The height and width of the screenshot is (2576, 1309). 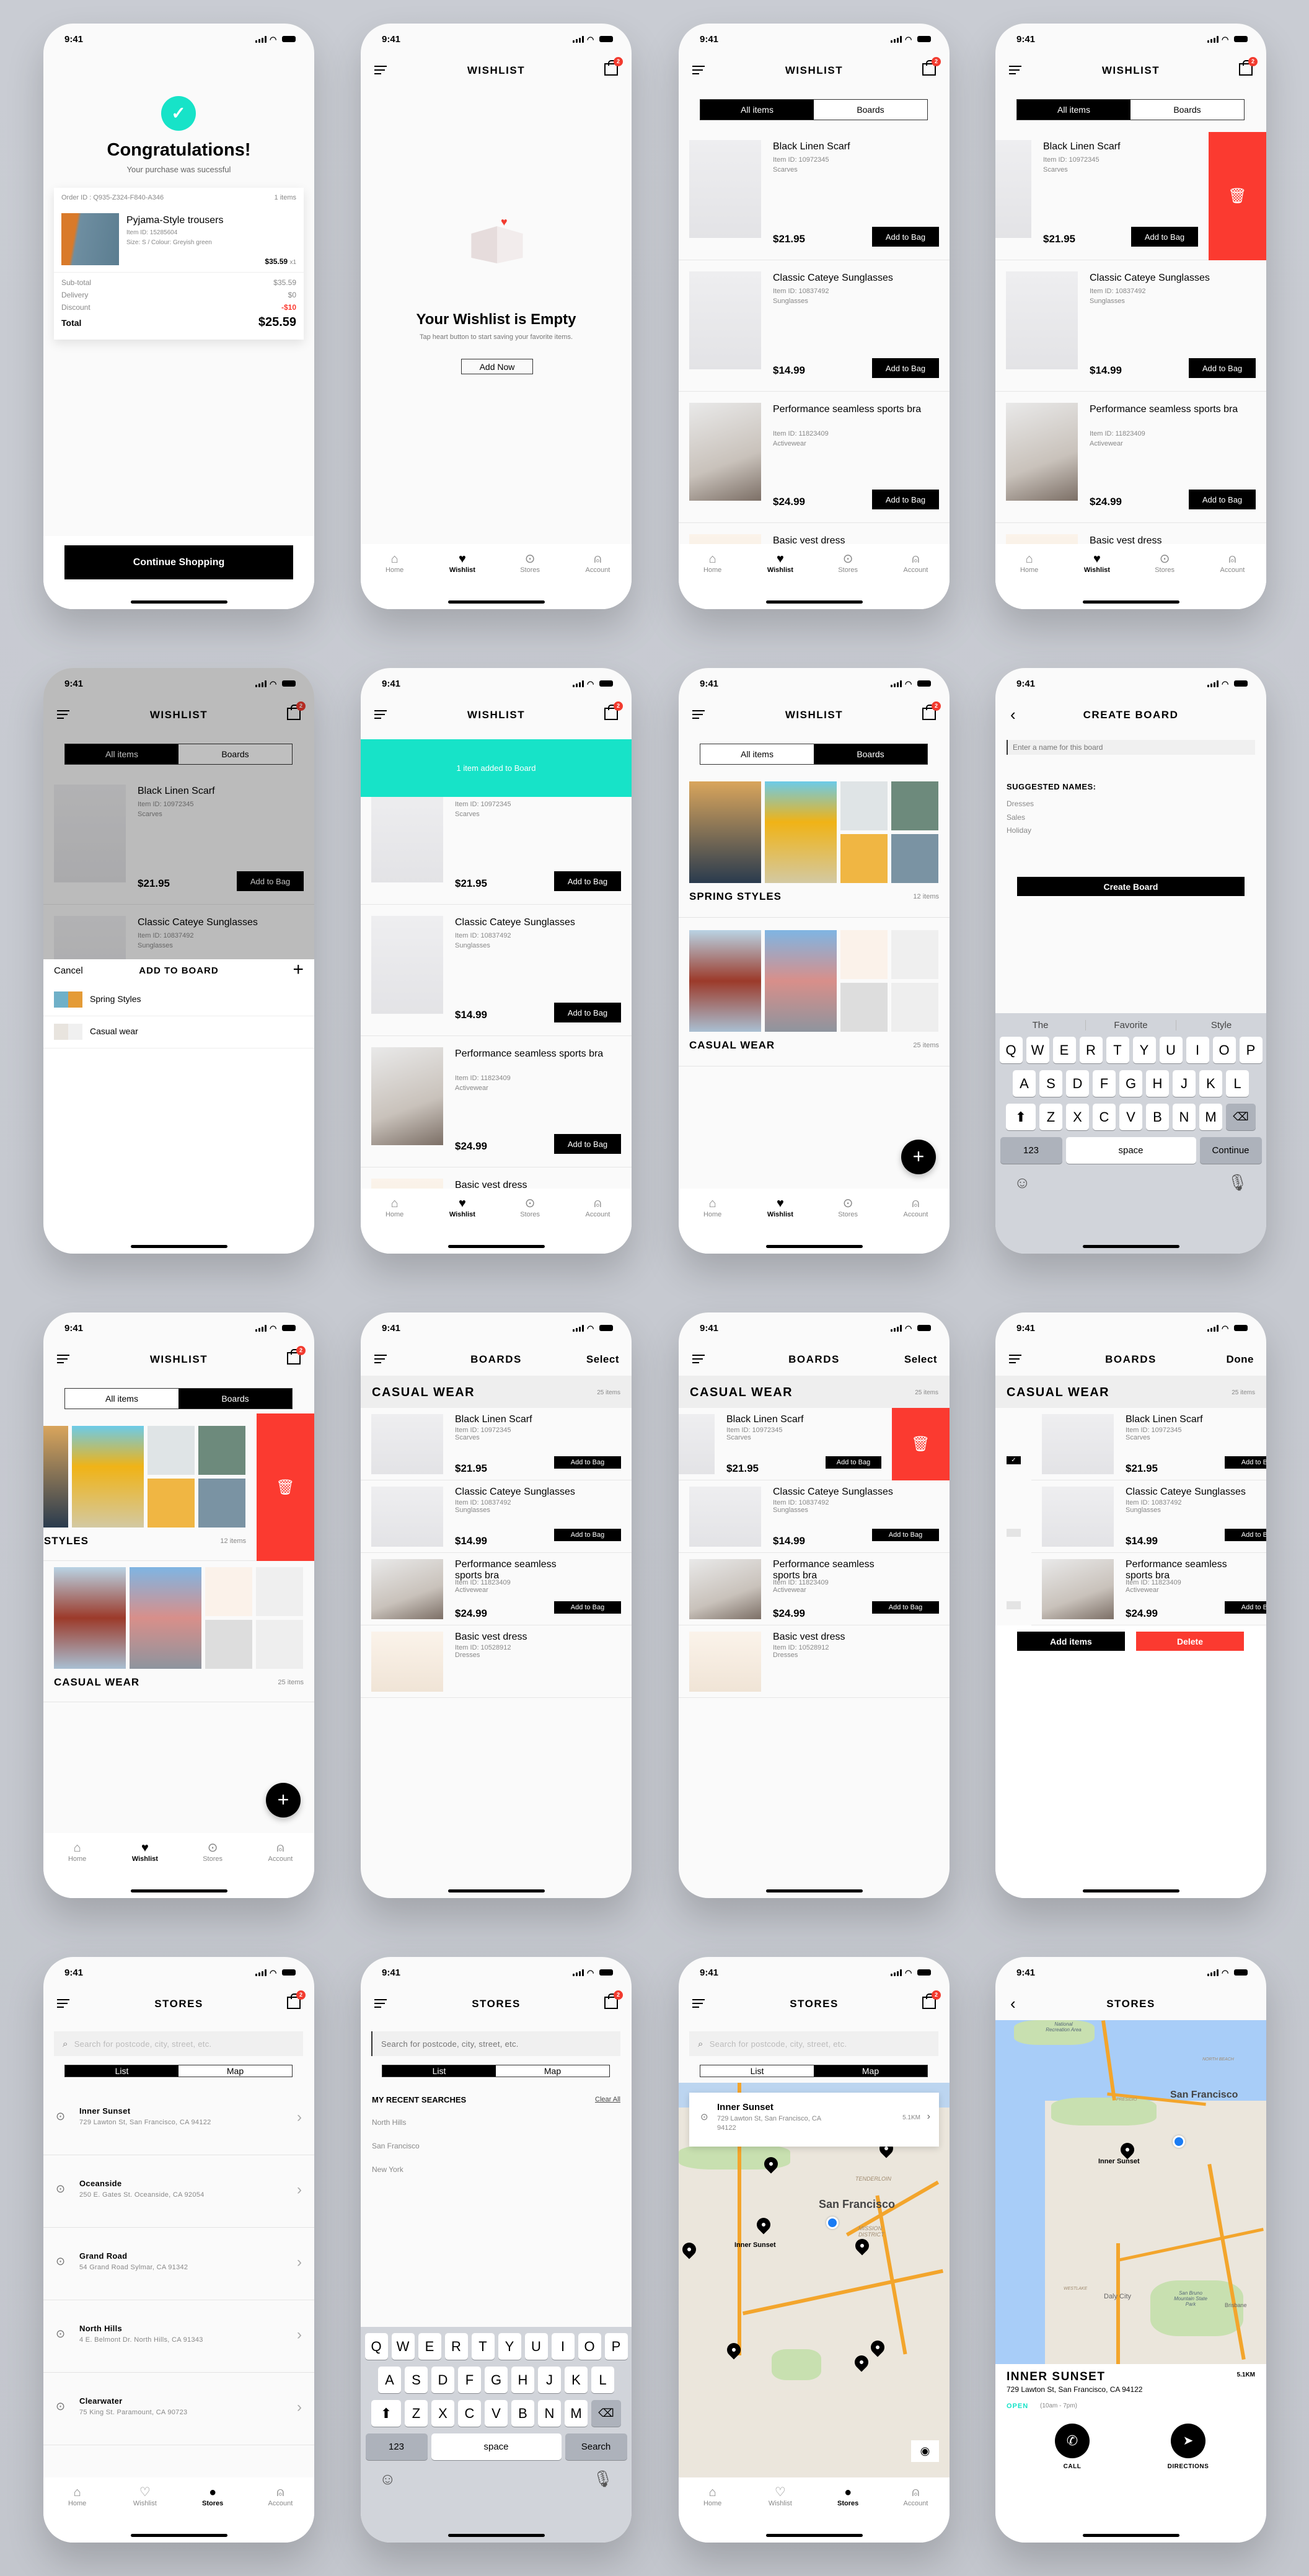 What do you see at coordinates (1130, 1150) in the screenshot?
I see `key-space: space` at bounding box center [1130, 1150].